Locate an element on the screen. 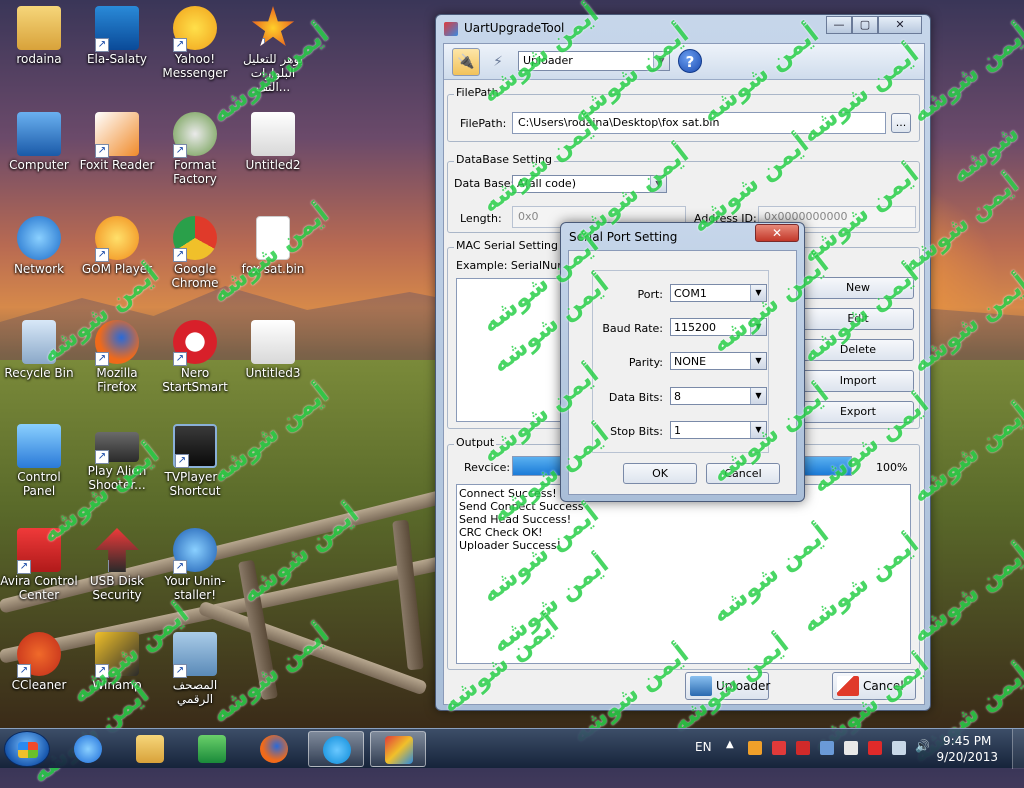 This screenshot has width=1024, height=788. desktop-icon-label: Winamp is located at coordinates (117, 685).